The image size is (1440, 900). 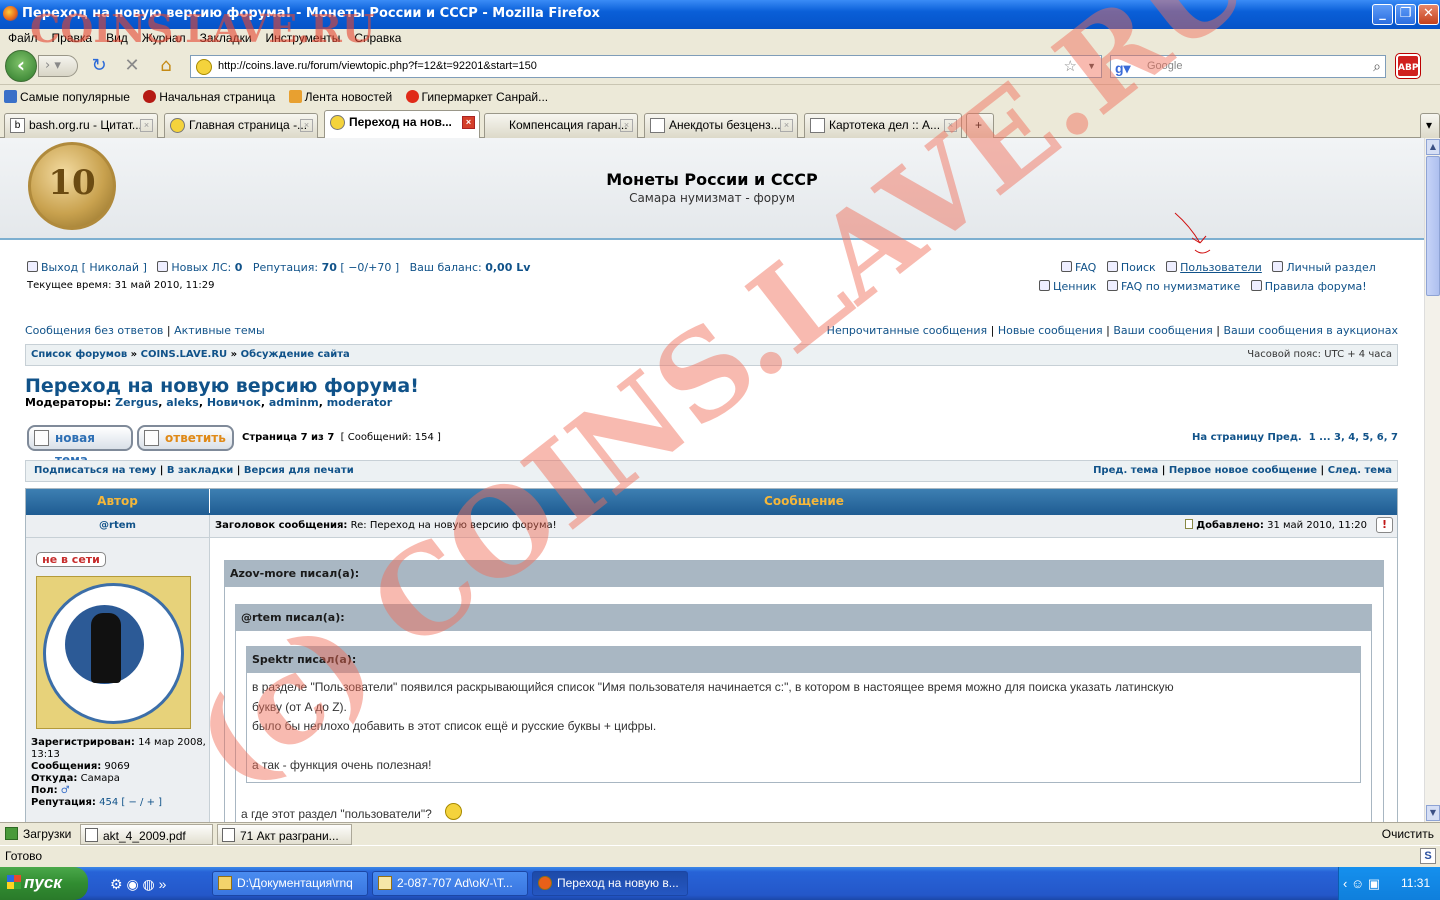 What do you see at coordinates (1123, 68) in the screenshot?
I see `google-icon: g▾` at bounding box center [1123, 68].